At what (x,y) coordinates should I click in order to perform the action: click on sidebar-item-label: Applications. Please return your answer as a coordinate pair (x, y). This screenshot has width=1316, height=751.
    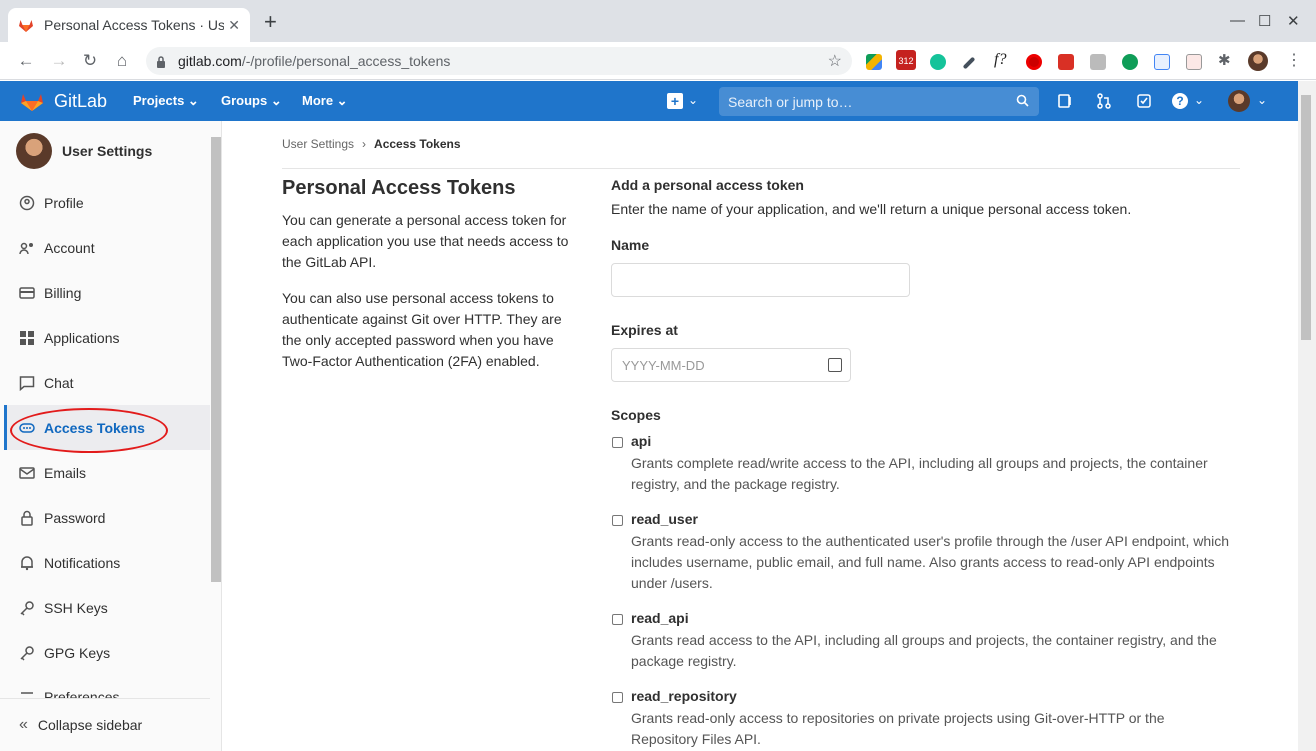
    Looking at the image, I should click on (82, 337).